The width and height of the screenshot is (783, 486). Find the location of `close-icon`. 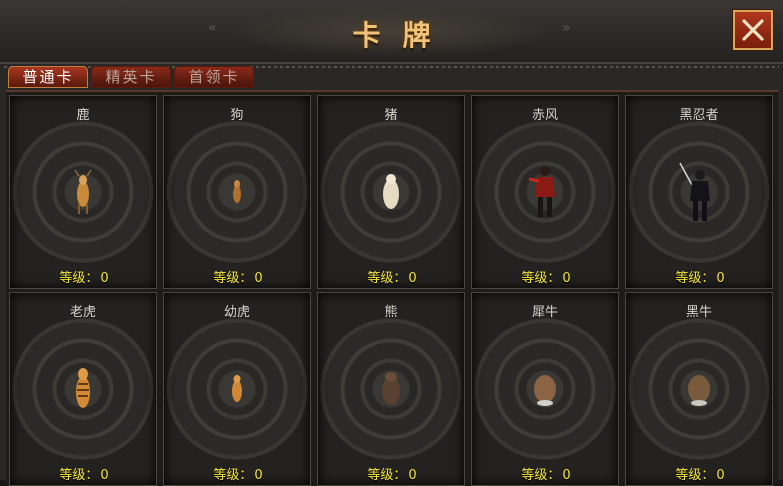

close-icon is located at coordinates (753, 30).